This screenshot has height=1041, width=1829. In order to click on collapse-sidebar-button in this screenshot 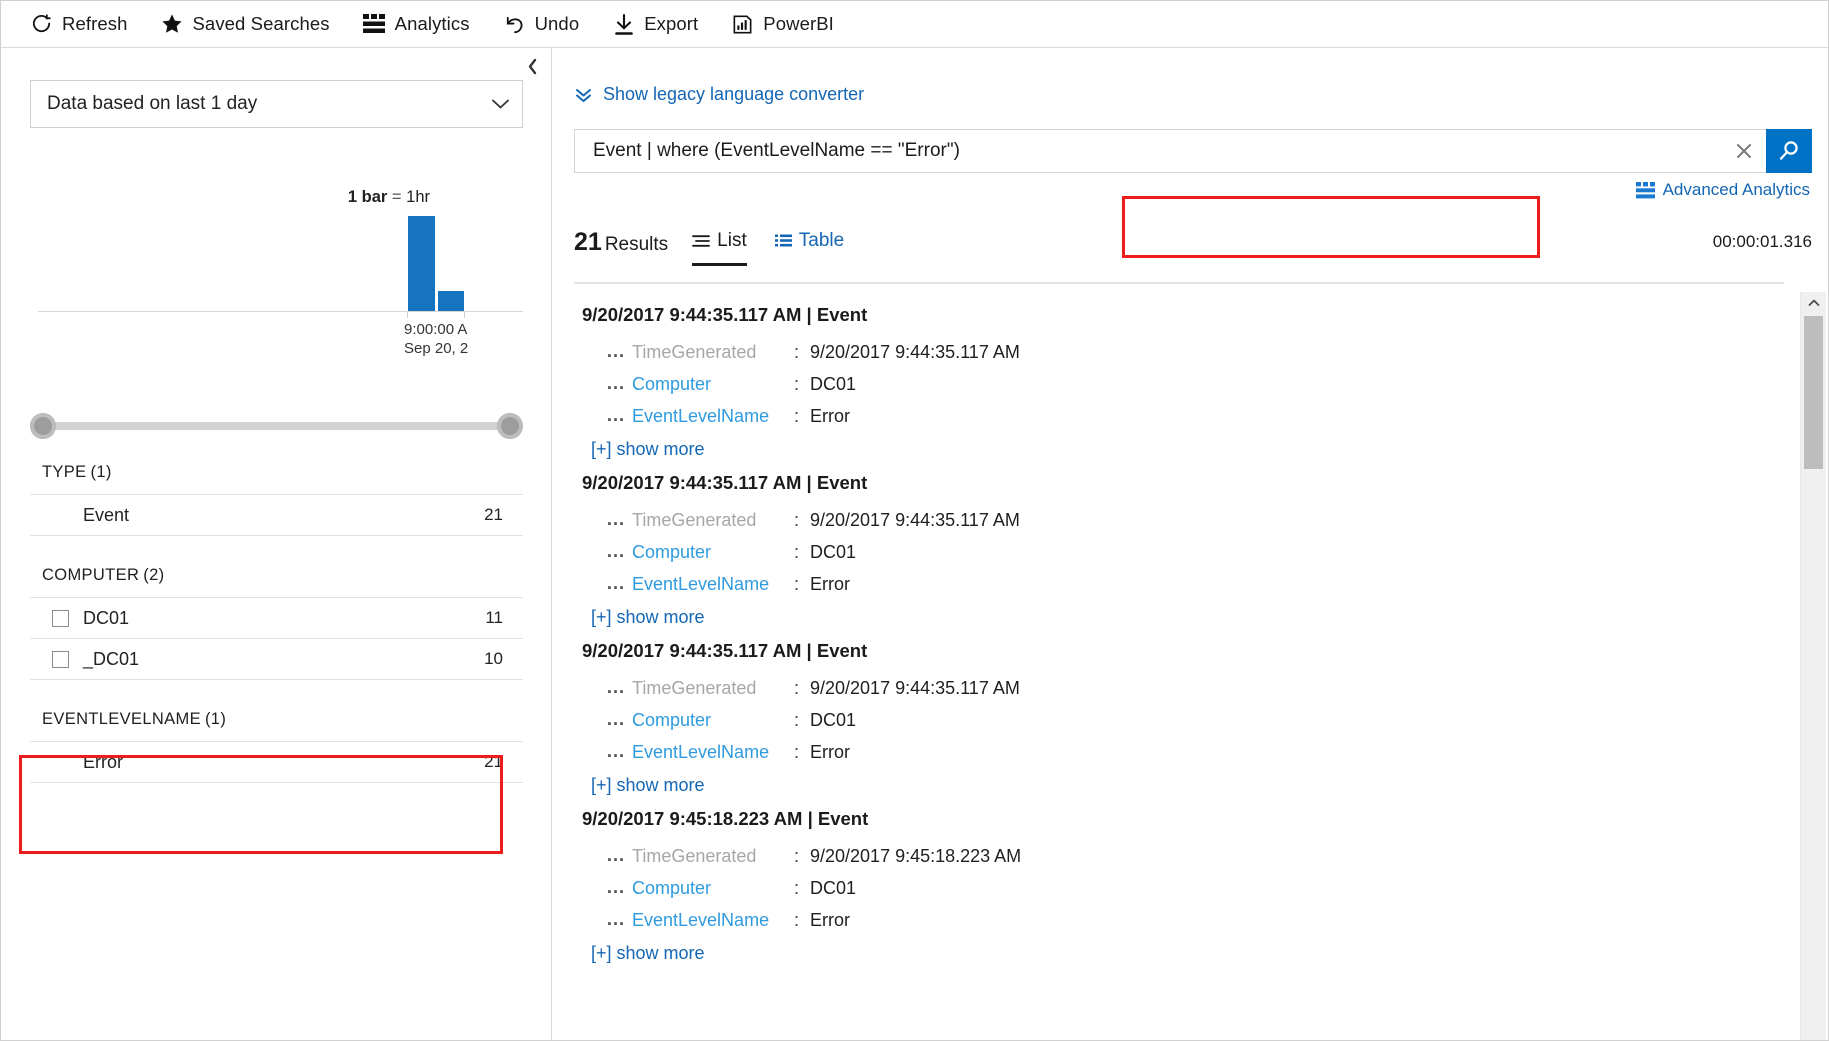, I will do `click(532, 66)`.